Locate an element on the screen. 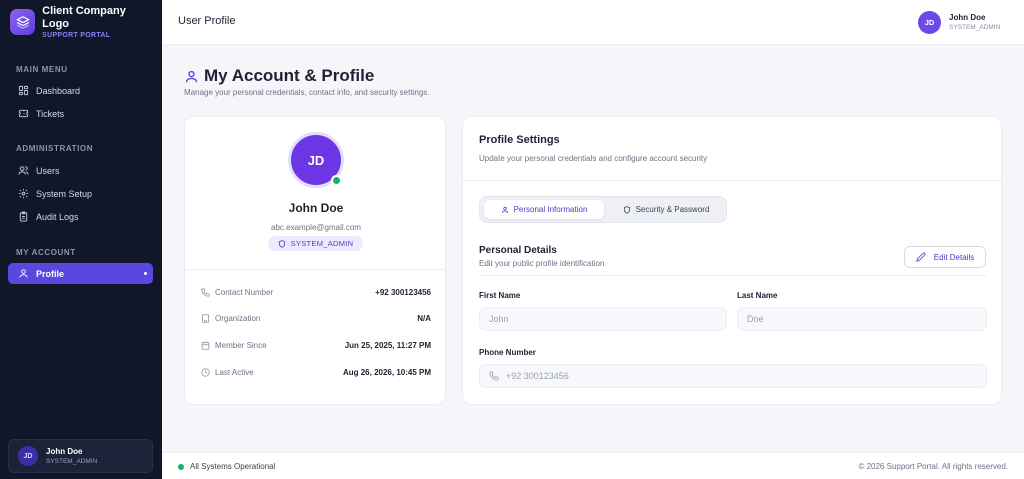 The height and width of the screenshot is (479, 1024). edit-details-label: Edit Details is located at coordinates (954, 257).